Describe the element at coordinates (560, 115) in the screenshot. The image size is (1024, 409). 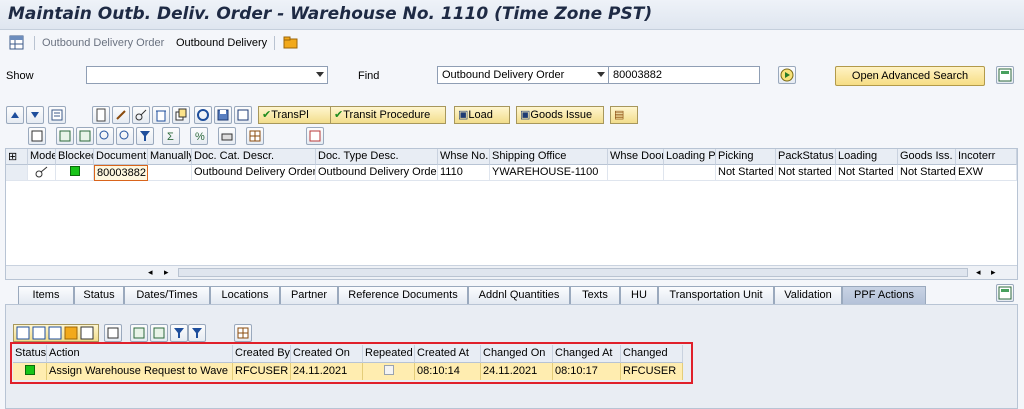
I see `goods-issue-button: ▣Goods Issue` at that location.